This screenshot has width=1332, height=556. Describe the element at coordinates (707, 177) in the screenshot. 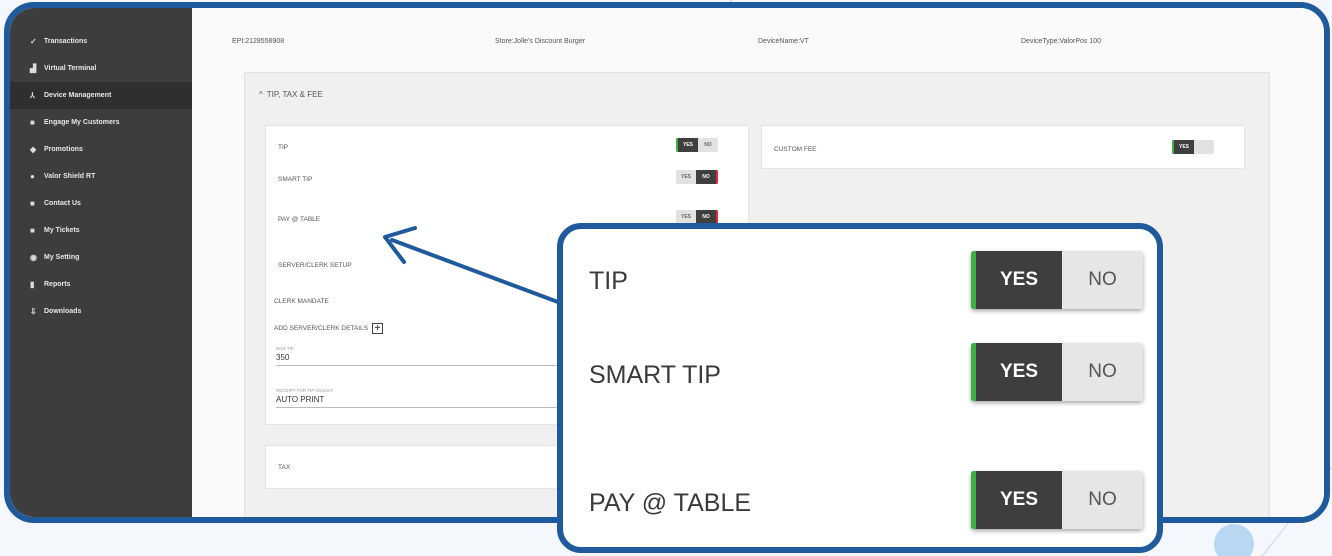

I see `smart-tip-no-option: NO` at that location.